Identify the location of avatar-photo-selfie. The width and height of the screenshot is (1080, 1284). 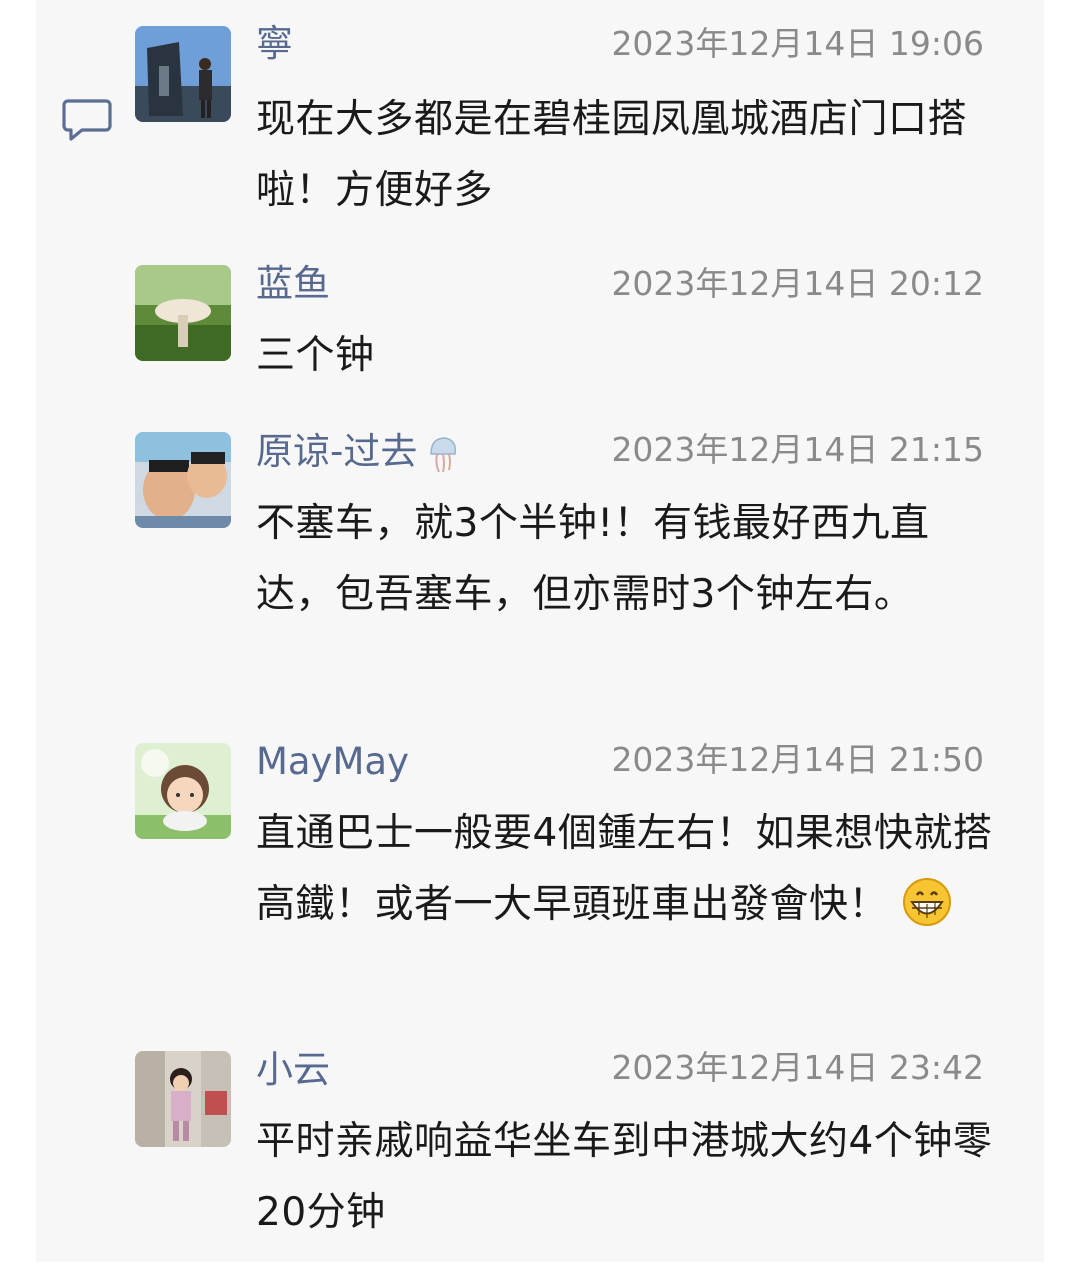
(183, 480).